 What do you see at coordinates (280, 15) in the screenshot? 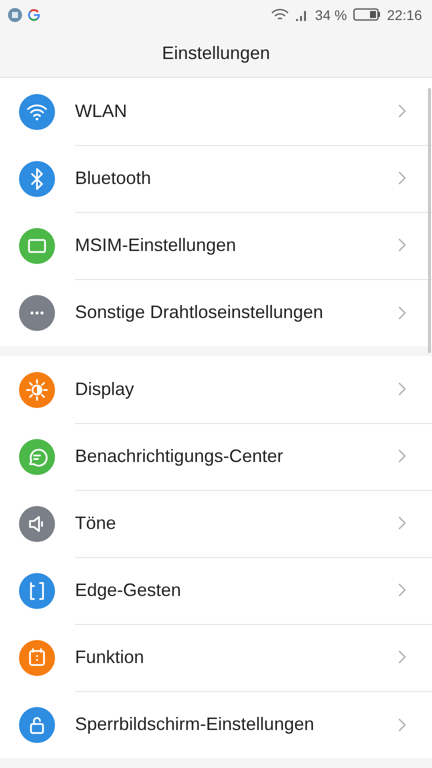
I see `wifi-icon` at bounding box center [280, 15].